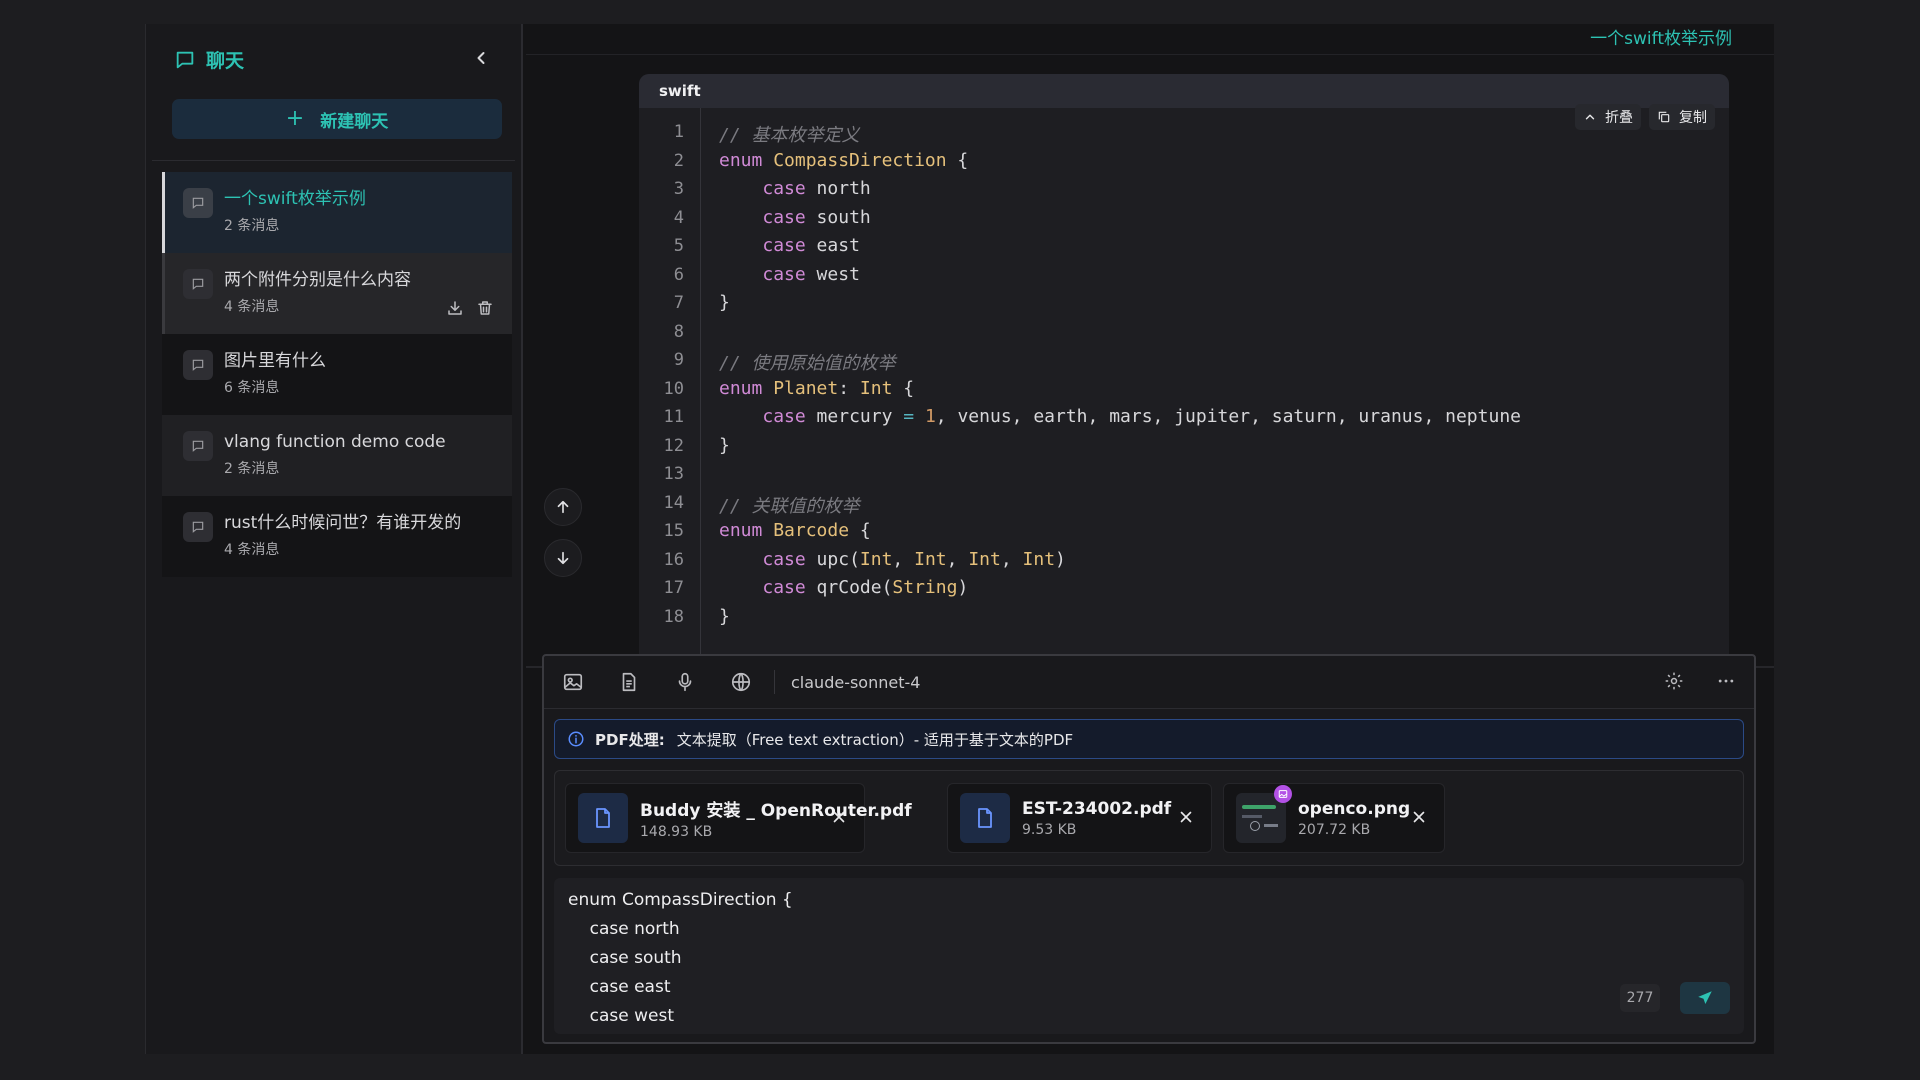 The width and height of the screenshot is (1920, 1080). I want to click on image-thumbnail, so click(1264, 814).